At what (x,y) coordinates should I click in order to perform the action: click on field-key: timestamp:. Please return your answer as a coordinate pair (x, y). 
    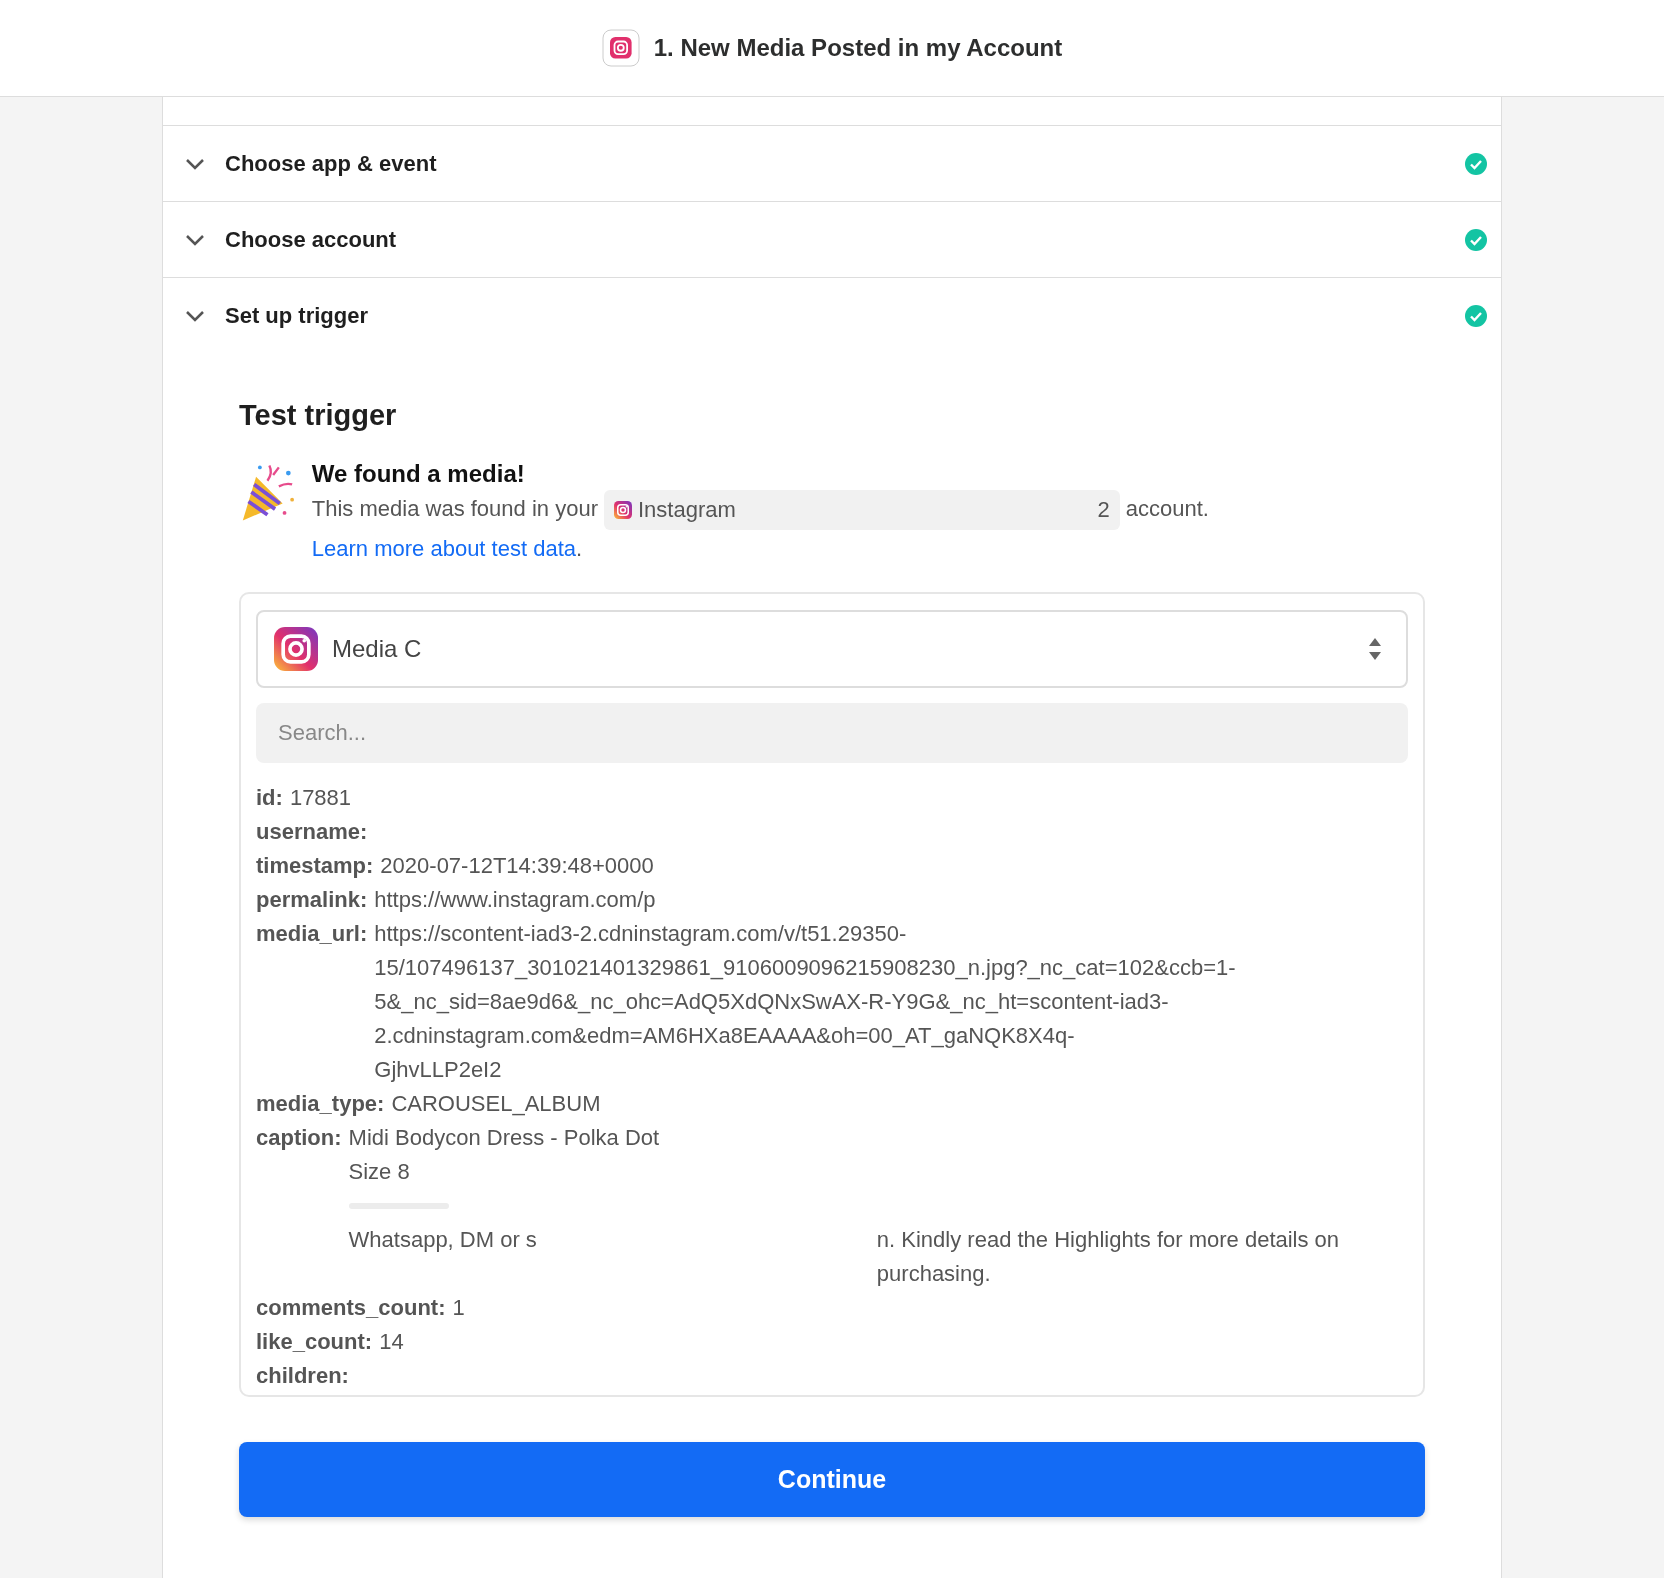
    Looking at the image, I should click on (315, 866).